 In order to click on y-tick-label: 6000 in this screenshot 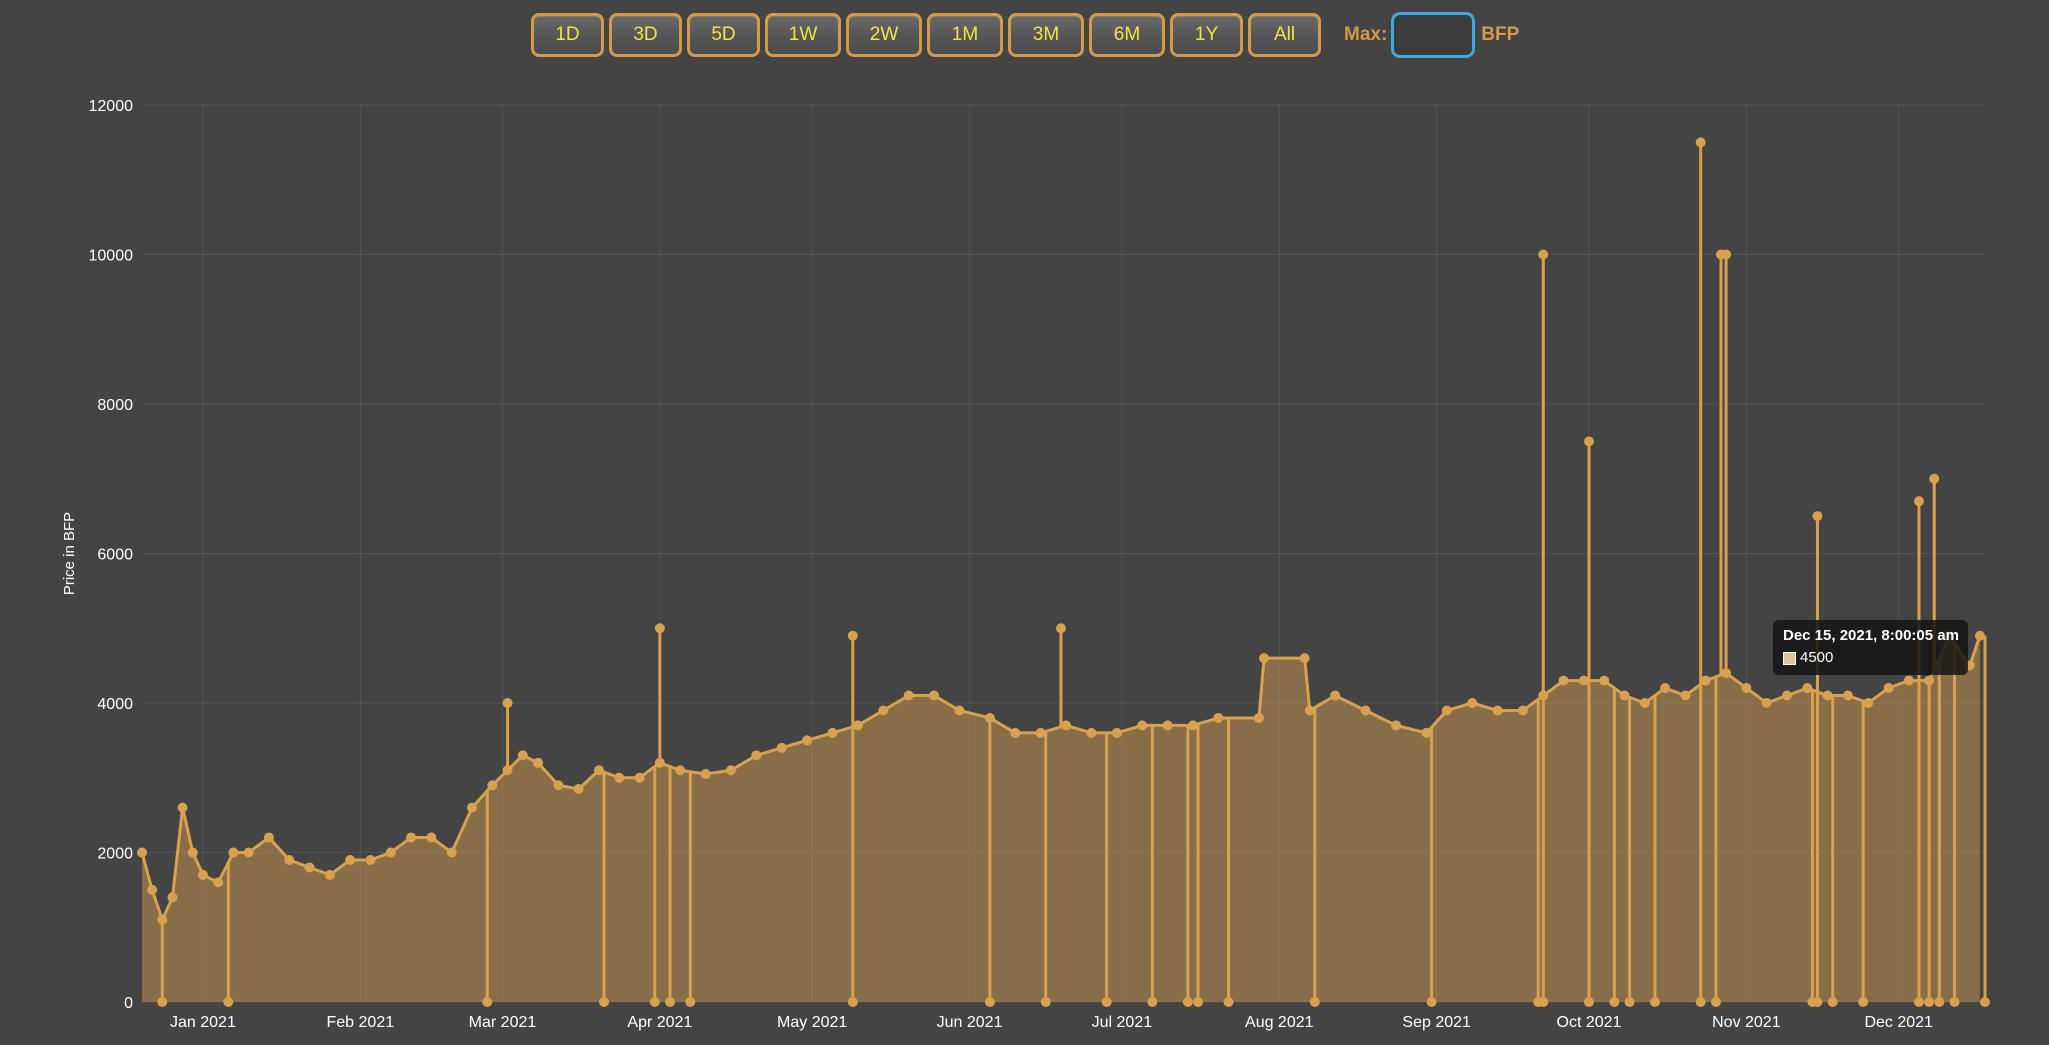, I will do `click(115, 555)`.